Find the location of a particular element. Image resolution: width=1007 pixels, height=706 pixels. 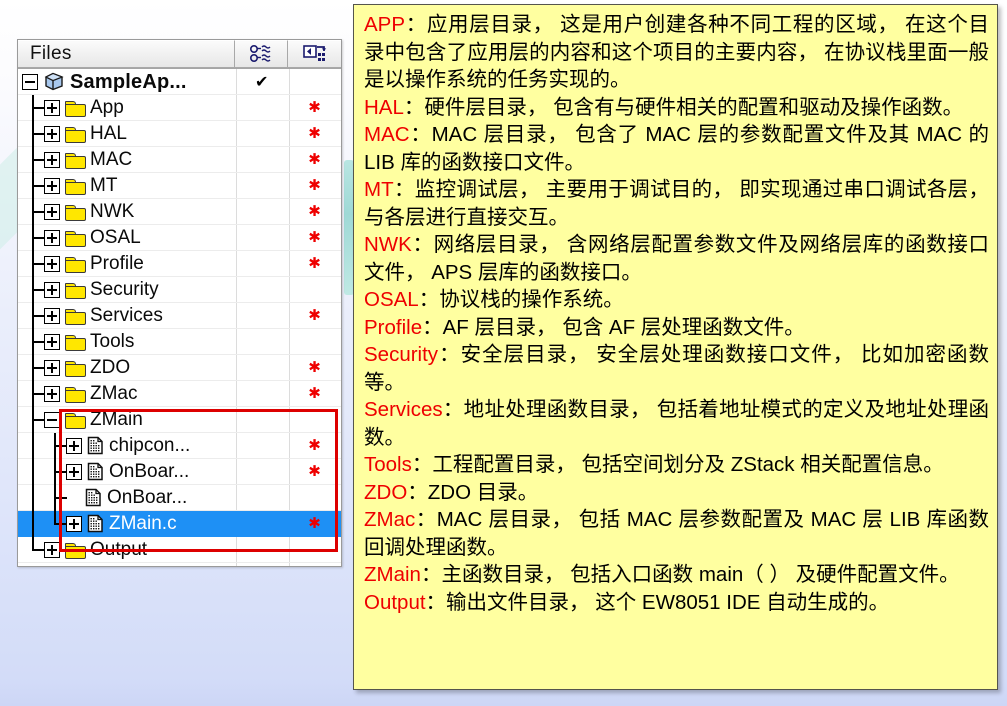

tree-row: MT ✱ is located at coordinates (179, 185).